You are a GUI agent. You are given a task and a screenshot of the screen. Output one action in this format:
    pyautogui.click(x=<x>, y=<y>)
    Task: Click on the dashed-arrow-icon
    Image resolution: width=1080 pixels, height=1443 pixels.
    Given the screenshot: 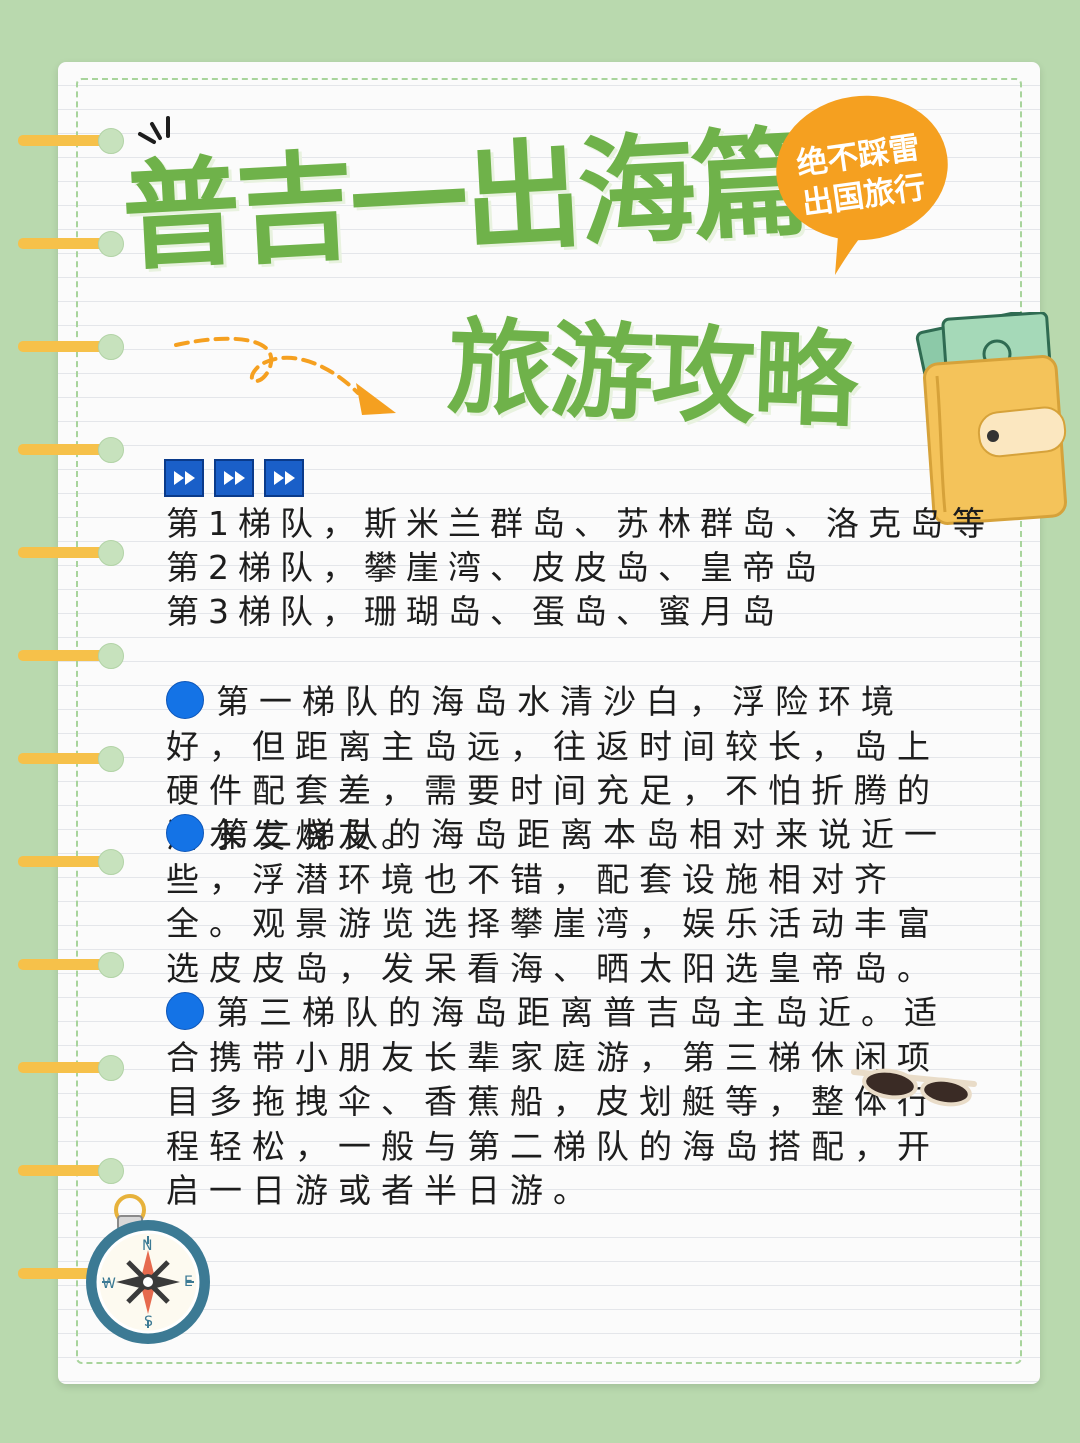 What is the action you would take?
    pyautogui.click(x=285, y=375)
    